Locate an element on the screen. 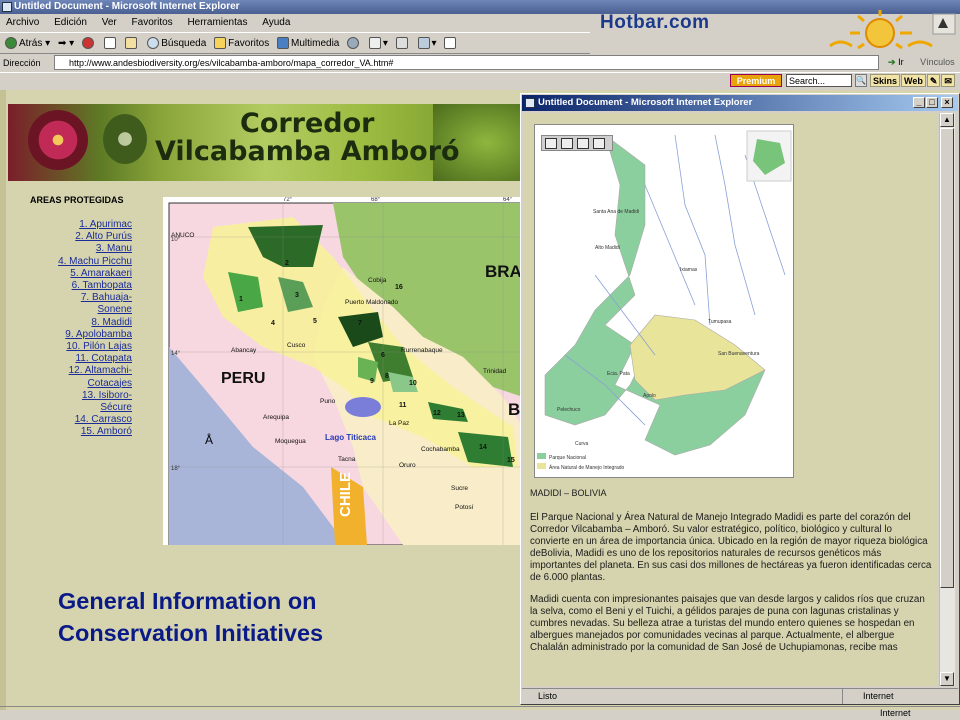 This screenshot has height=720, width=960. map-lon-tick: 64° is located at coordinates (508, 200).